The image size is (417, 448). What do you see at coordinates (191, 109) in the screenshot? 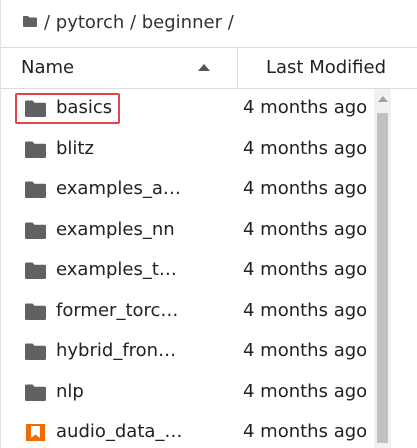
I see `file-row: basics 4 months ago` at bounding box center [191, 109].